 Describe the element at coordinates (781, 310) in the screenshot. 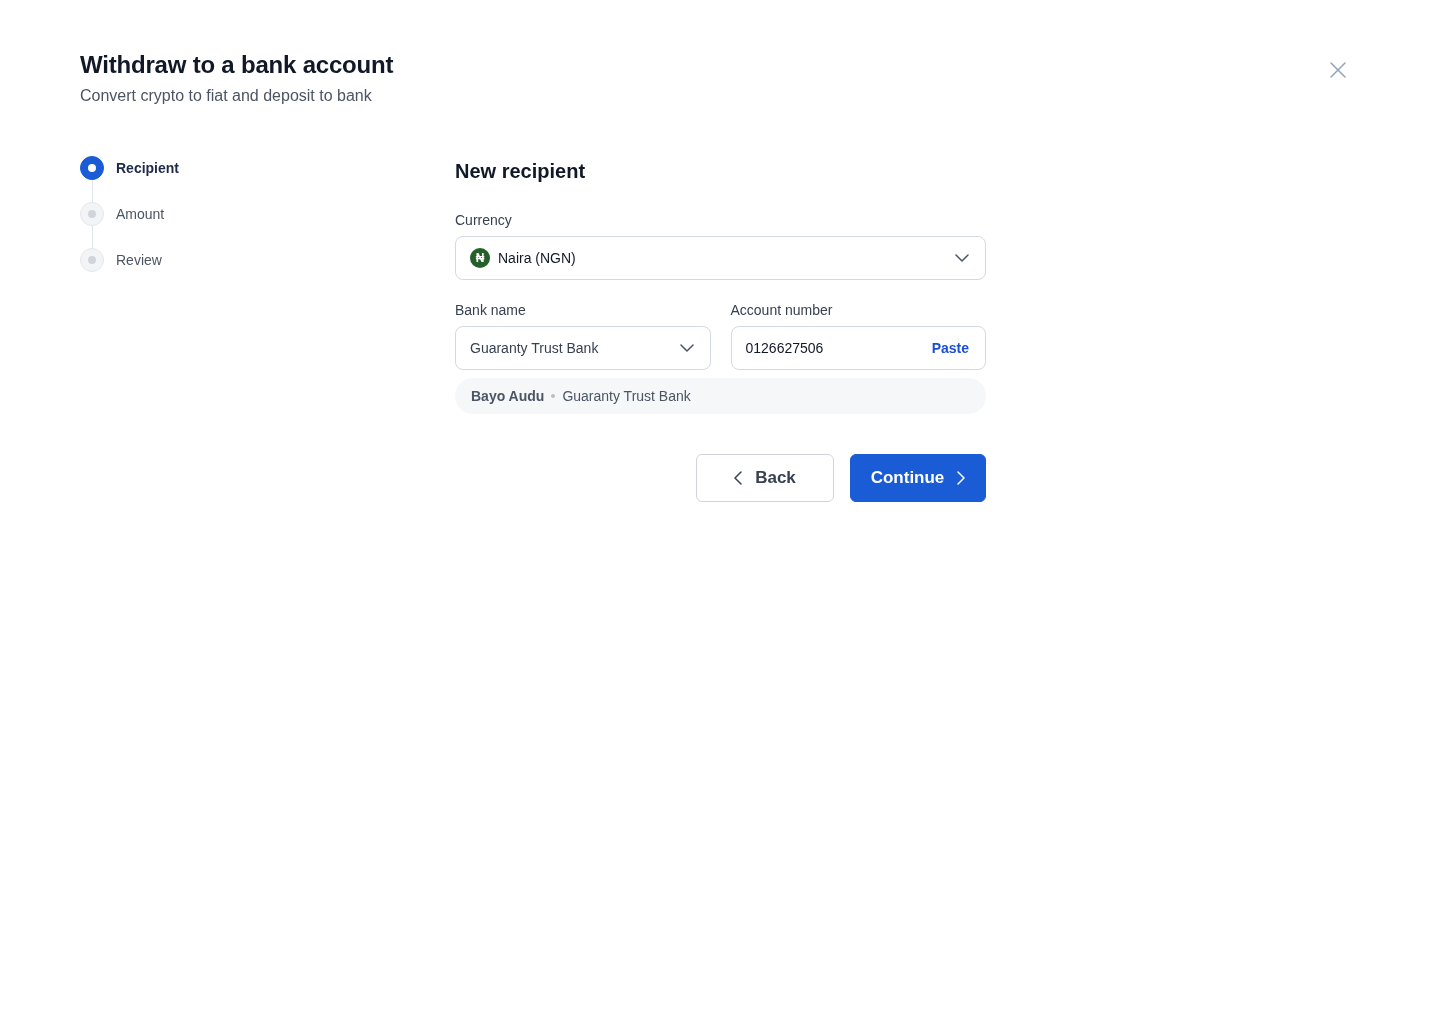

I see `field-label: Account number` at that location.